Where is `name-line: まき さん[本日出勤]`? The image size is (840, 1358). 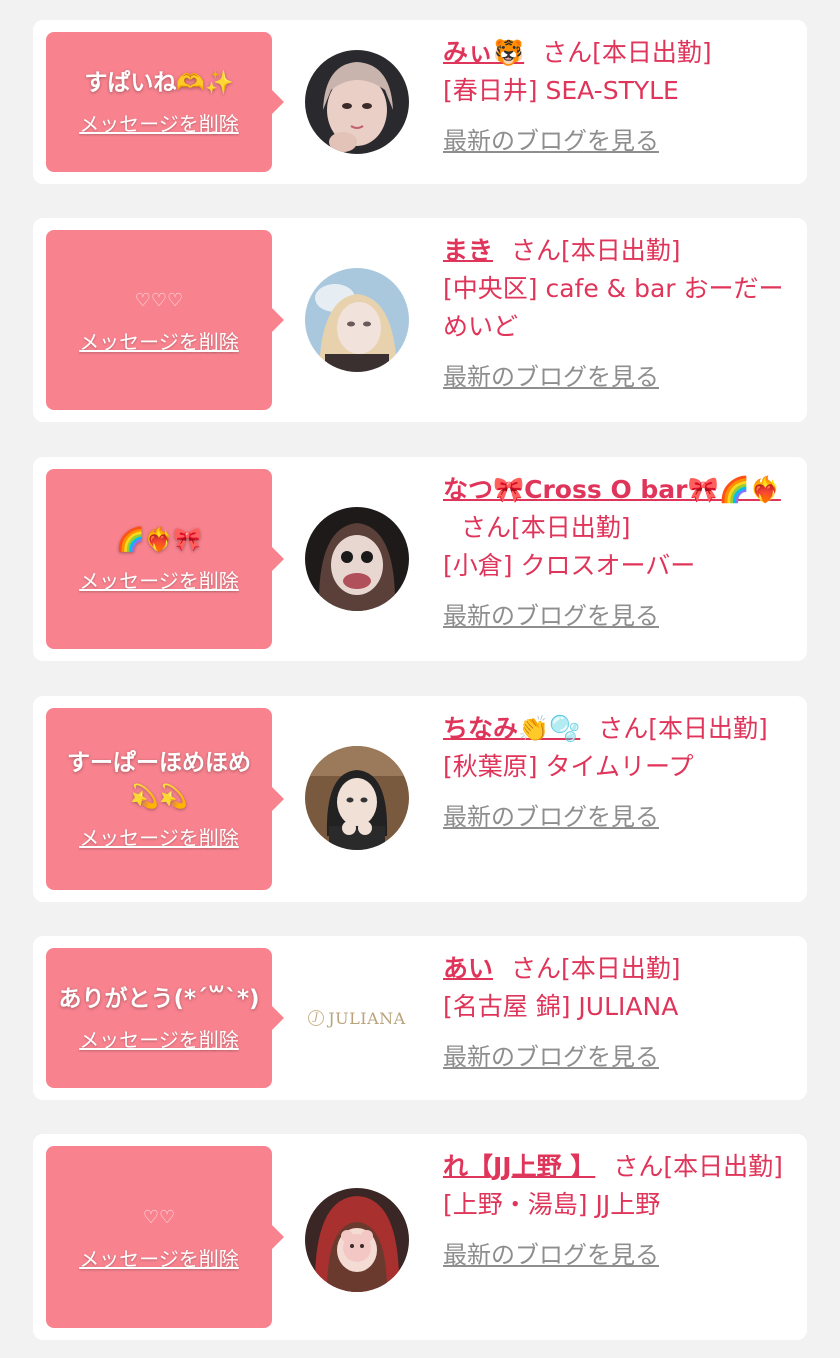
name-line: まき さん[本日出勤] is located at coordinates (619, 251).